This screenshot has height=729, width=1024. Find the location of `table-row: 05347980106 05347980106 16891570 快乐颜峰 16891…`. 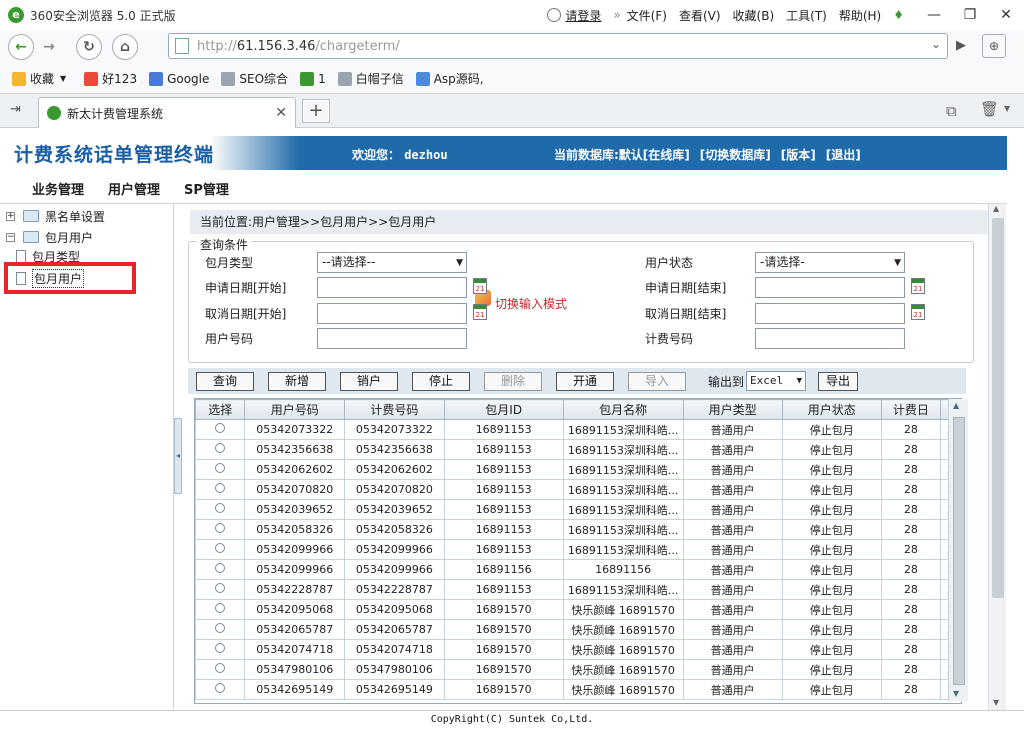

table-row: 05347980106 05347980106 16891570 快乐颜峰 16891… is located at coordinates (578, 669).